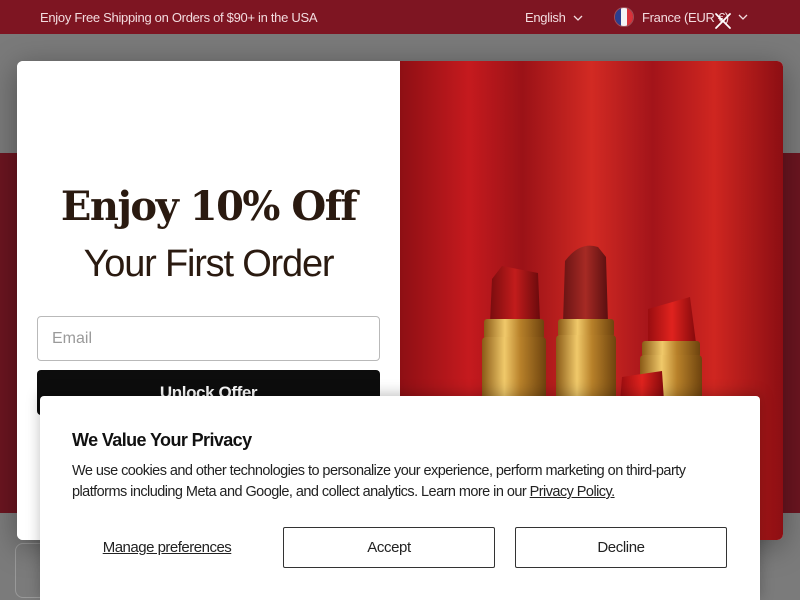 This screenshot has width=800, height=600. Describe the element at coordinates (162, 440) in the screenshot. I see `cookie-title: We Value Your Privacy` at that location.